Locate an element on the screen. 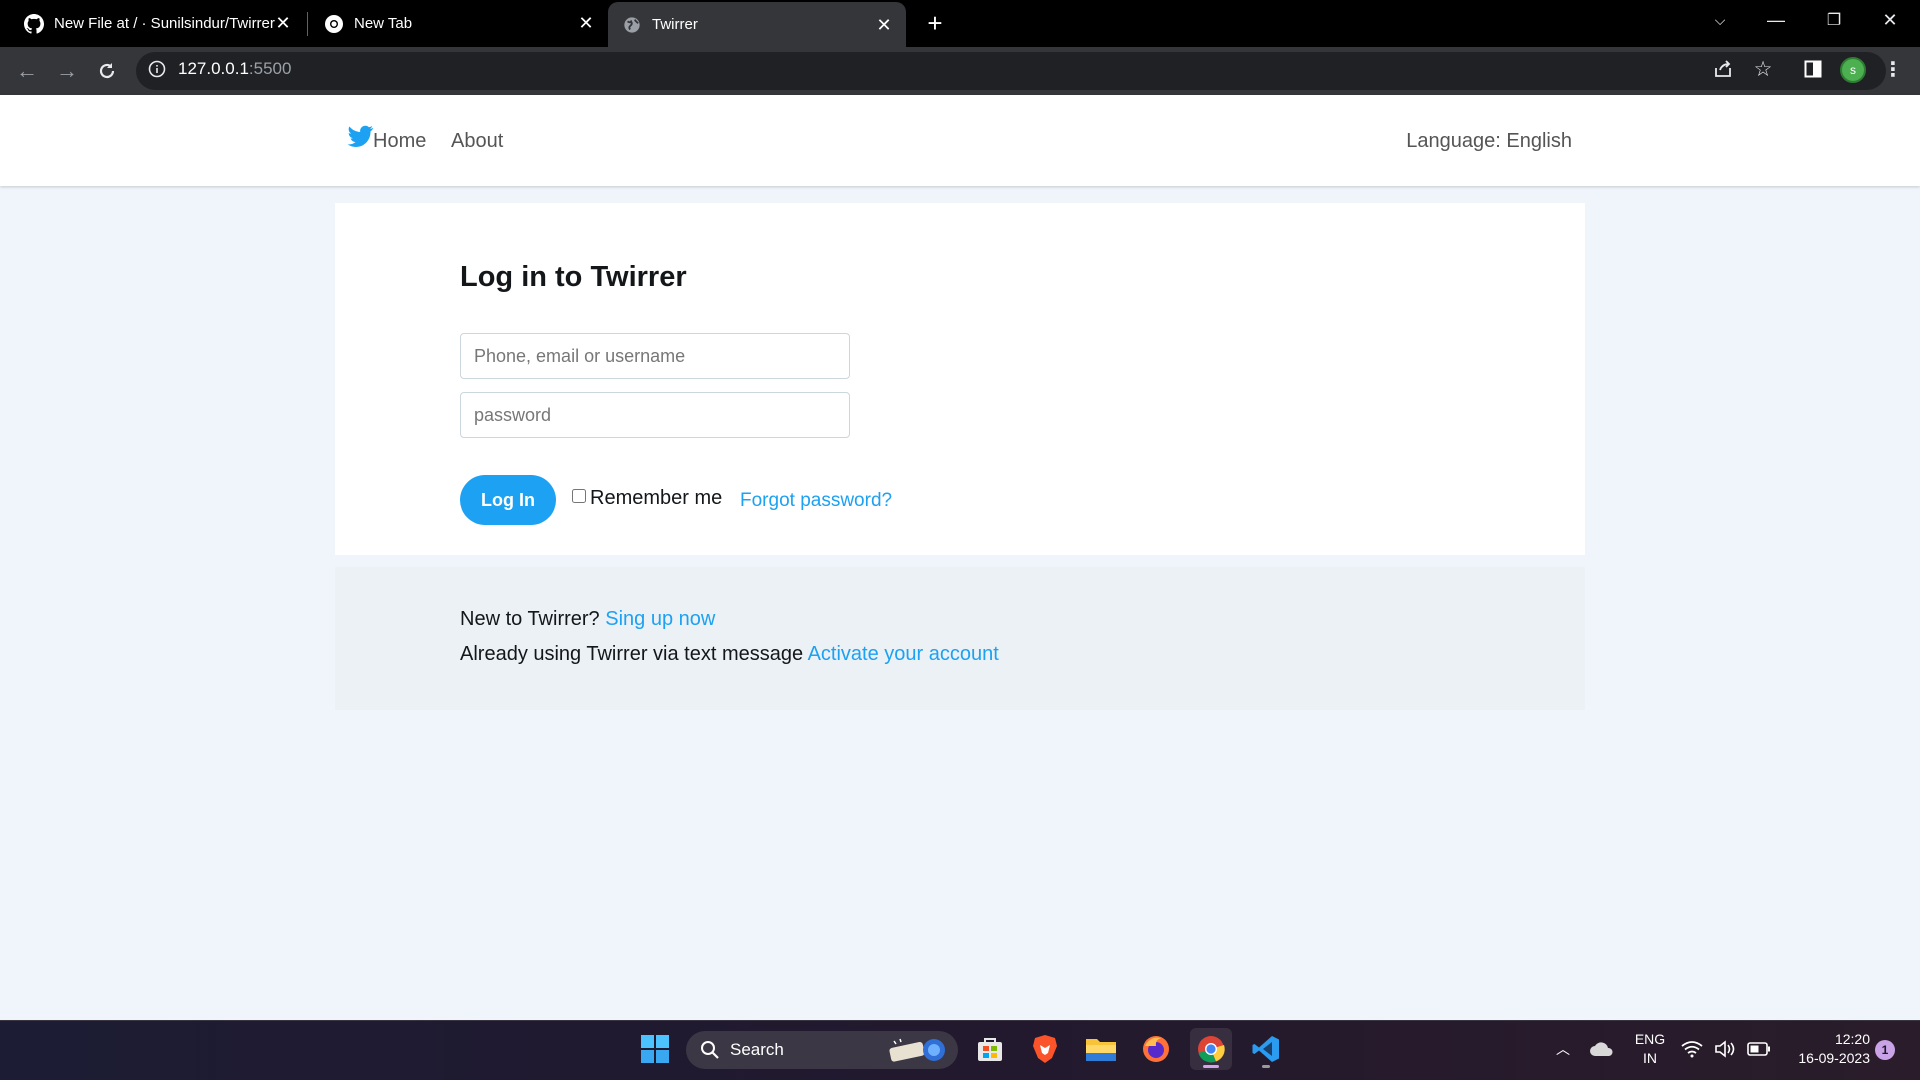 The width and height of the screenshot is (1920, 1080). remember-me-checkbox is located at coordinates (579, 495).